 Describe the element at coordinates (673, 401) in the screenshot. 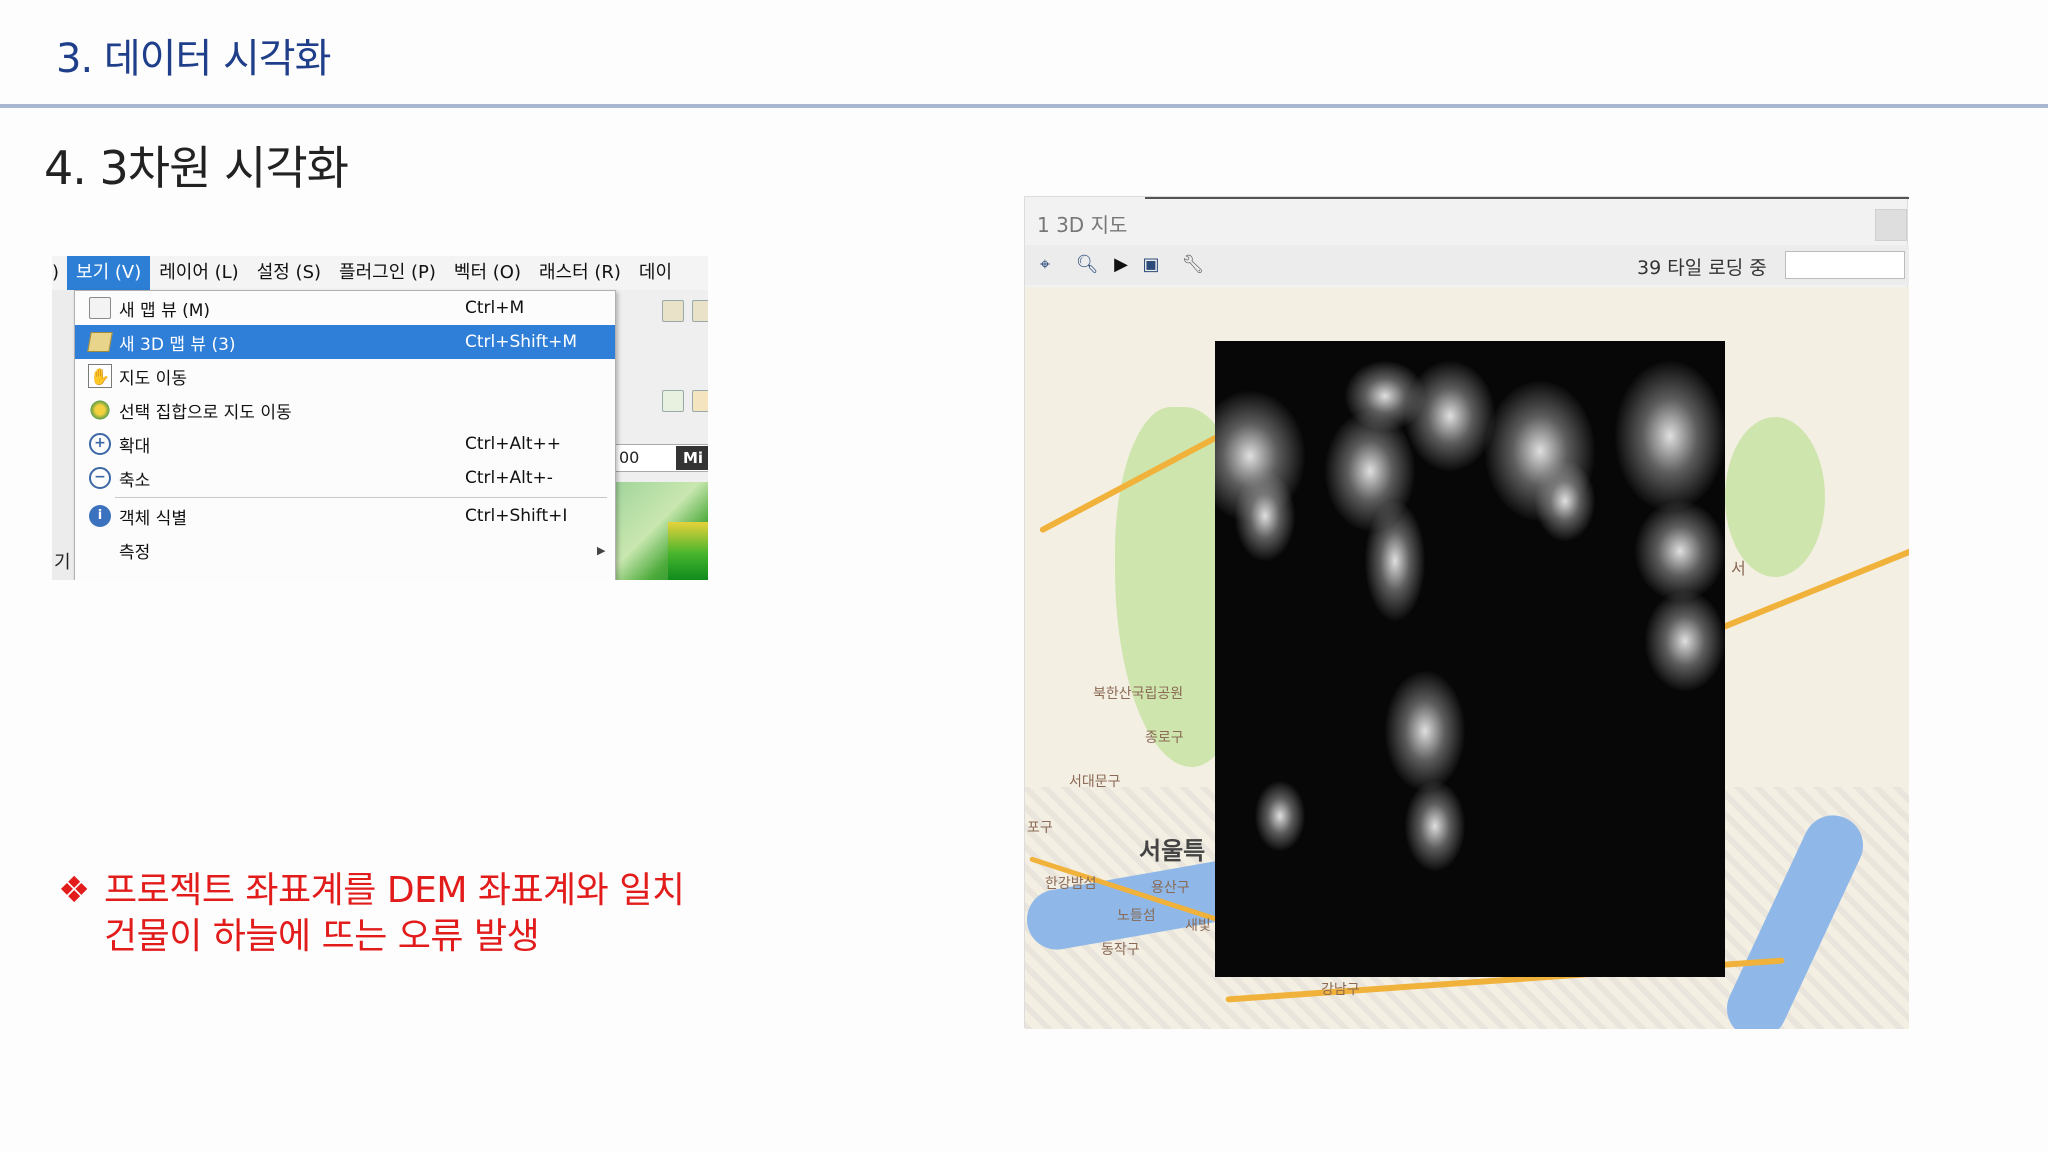

I see `histogram-icon` at that location.